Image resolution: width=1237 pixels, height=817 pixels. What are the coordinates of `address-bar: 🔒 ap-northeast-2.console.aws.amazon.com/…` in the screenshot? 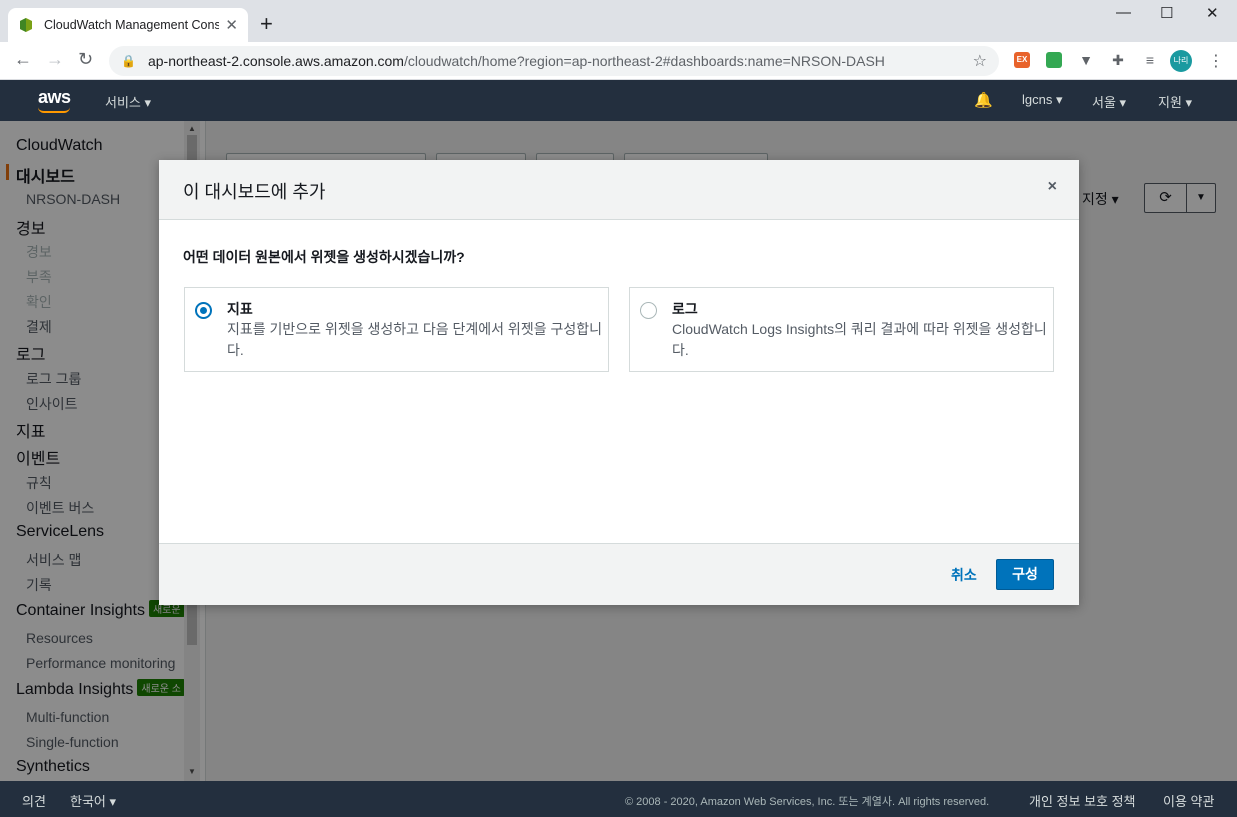 It's located at (554, 61).